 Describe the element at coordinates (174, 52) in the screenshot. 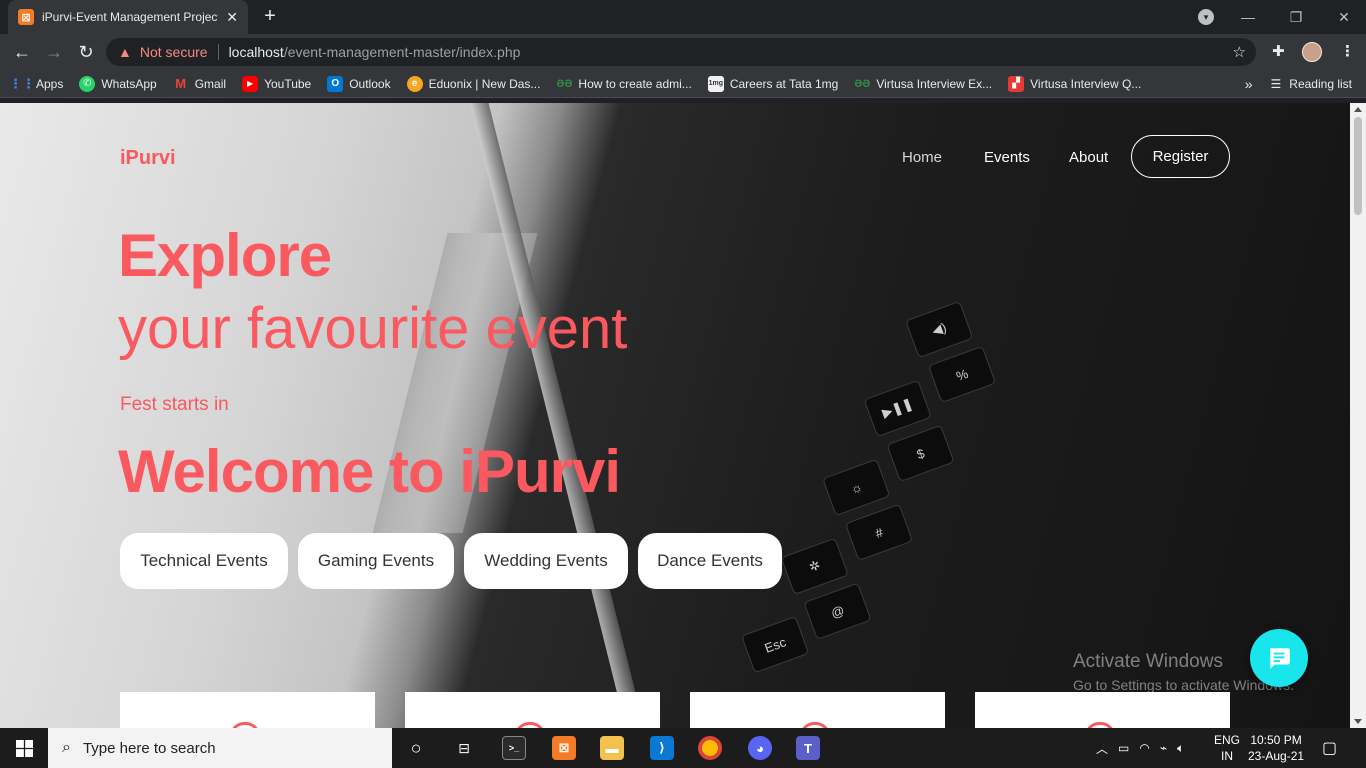

I see `security-status: Not secure` at that location.